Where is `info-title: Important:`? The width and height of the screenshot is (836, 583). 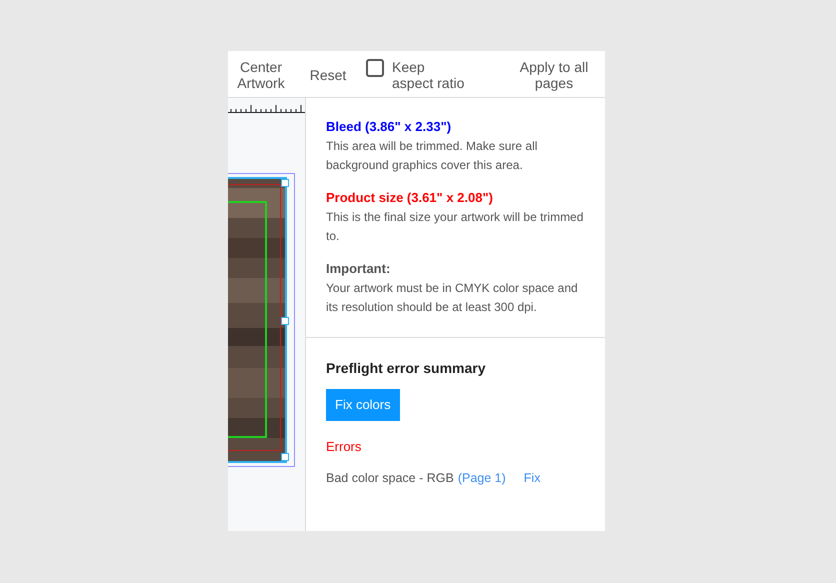
info-title: Important: is located at coordinates (359, 268).